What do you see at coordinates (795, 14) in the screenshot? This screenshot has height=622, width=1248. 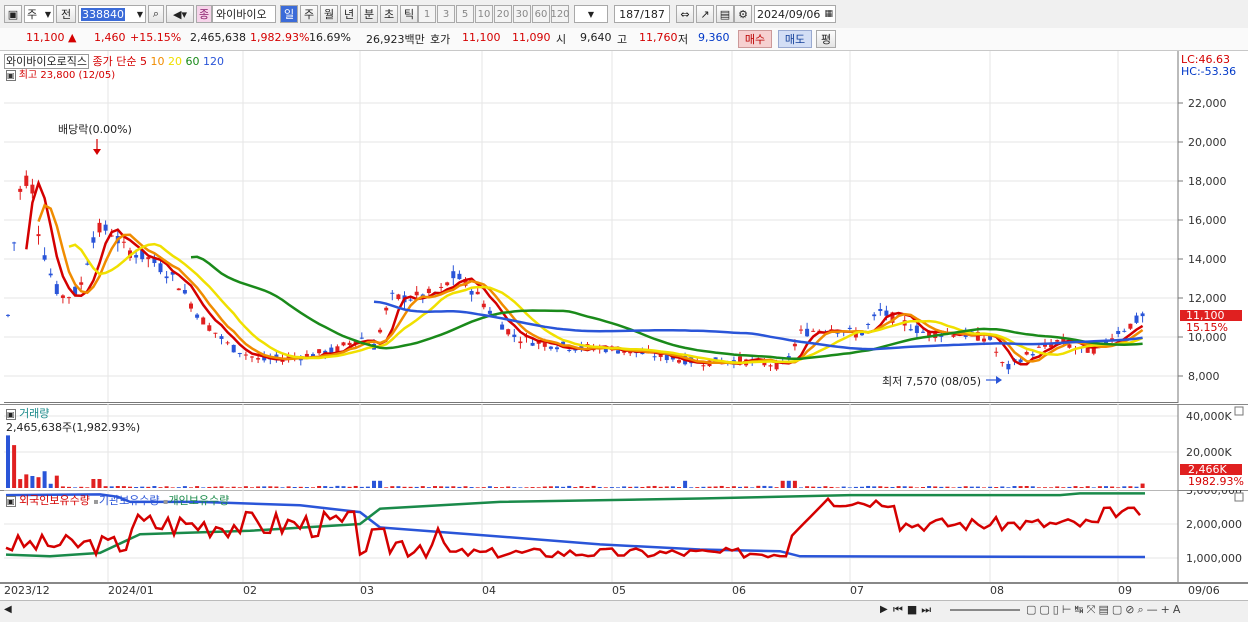 I see `date-field: 2024/09/06 ▦` at bounding box center [795, 14].